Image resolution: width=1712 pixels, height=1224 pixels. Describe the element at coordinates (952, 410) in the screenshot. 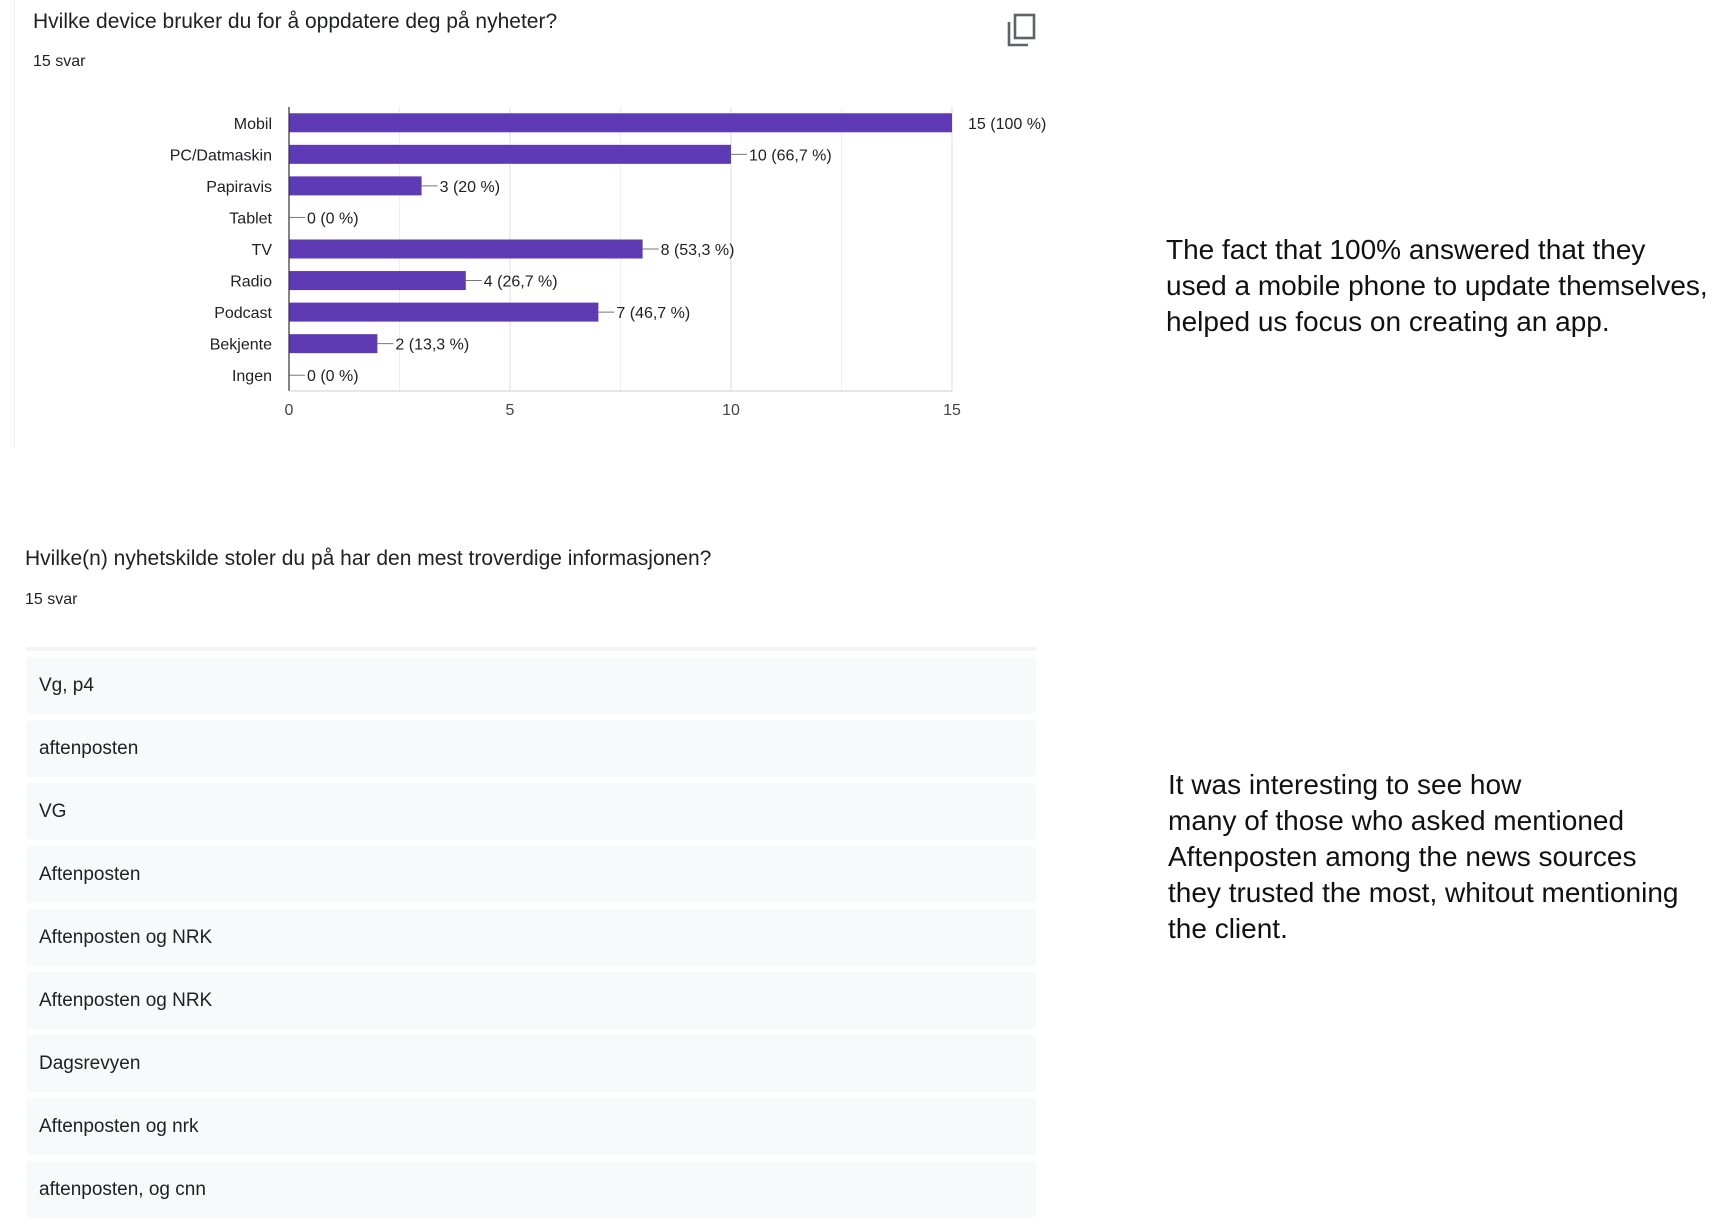

I see `x-tick-label: 15` at that location.